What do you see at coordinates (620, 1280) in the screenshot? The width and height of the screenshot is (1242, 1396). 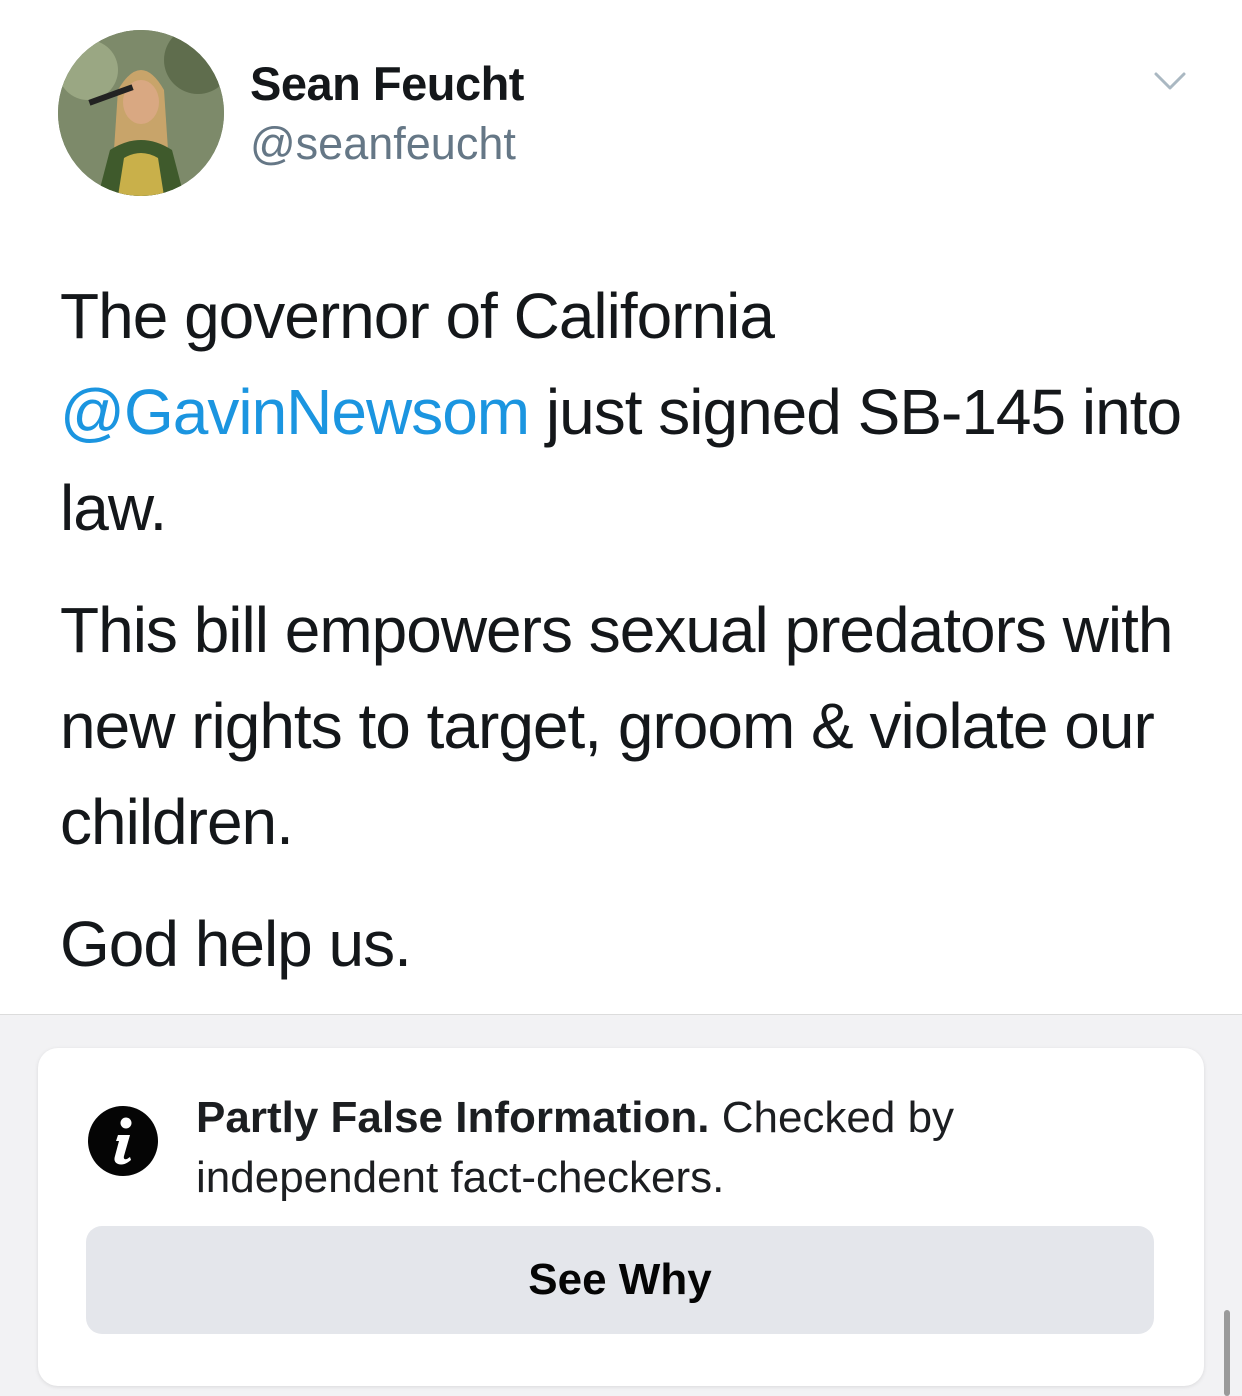 I see `see-why-button: See Why` at bounding box center [620, 1280].